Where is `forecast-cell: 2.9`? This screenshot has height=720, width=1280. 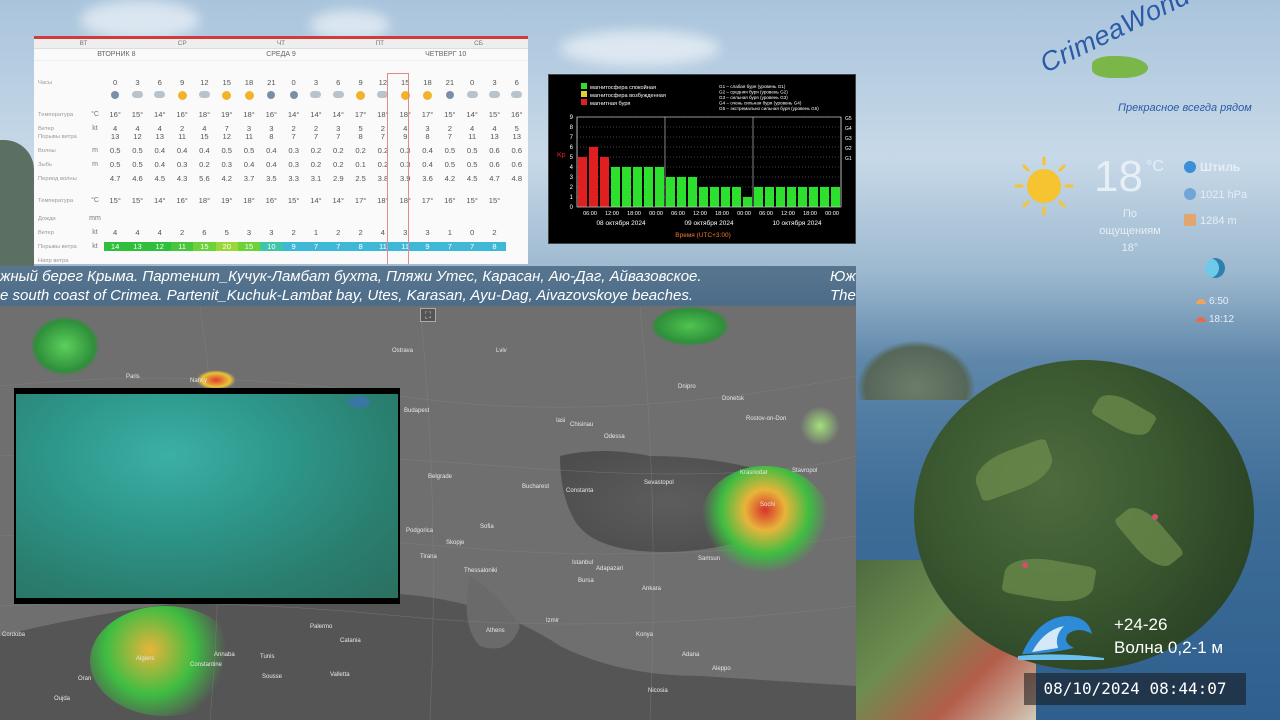 forecast-cell: 2.9 is located at coordinates (338, 178).